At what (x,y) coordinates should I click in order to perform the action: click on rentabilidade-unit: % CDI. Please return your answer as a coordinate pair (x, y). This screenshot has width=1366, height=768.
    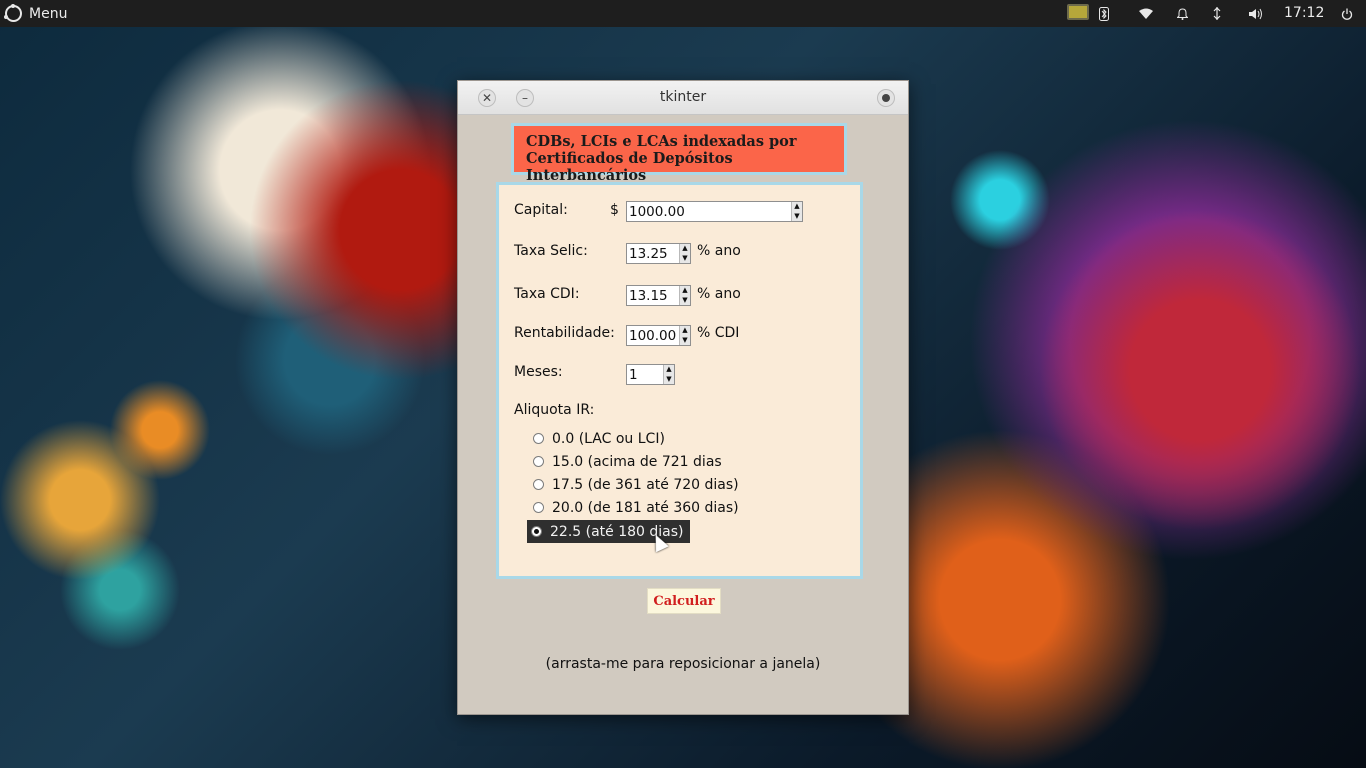
    Looking at the image, I should click on (718, 333).